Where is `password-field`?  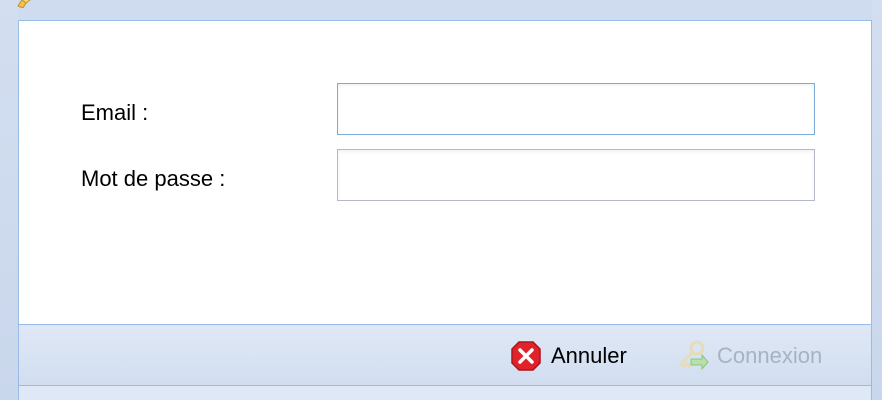
password-field is located at coordinates (576, 175).